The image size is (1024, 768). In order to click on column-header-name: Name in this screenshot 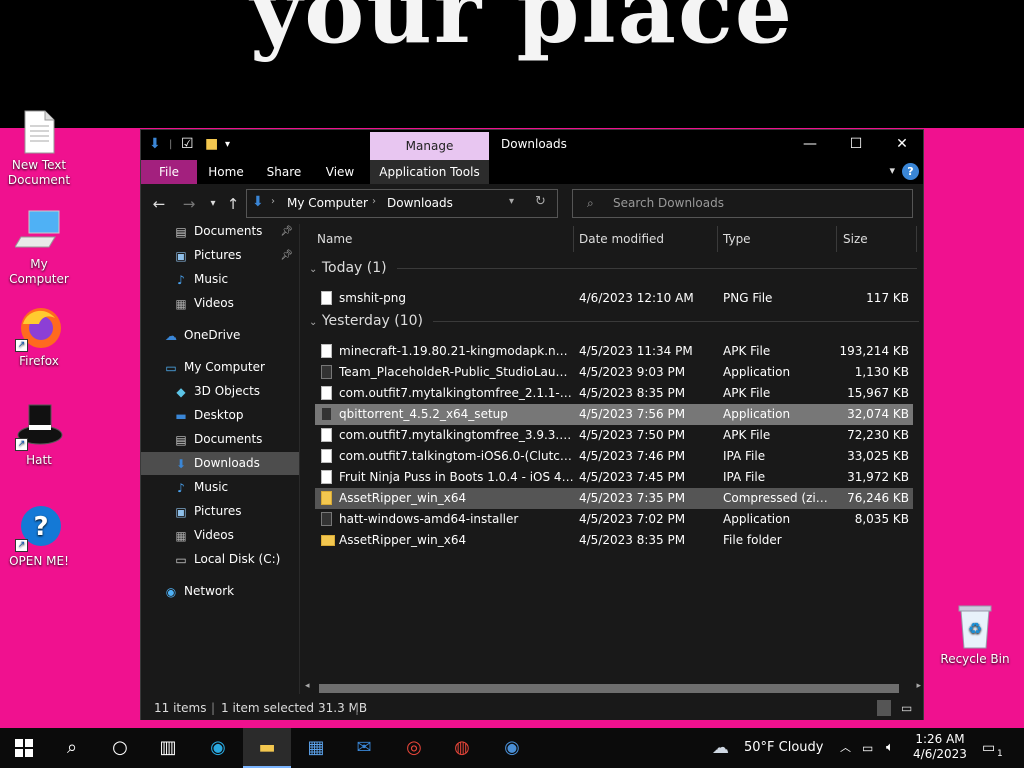, I will do `click(334, 239)`.